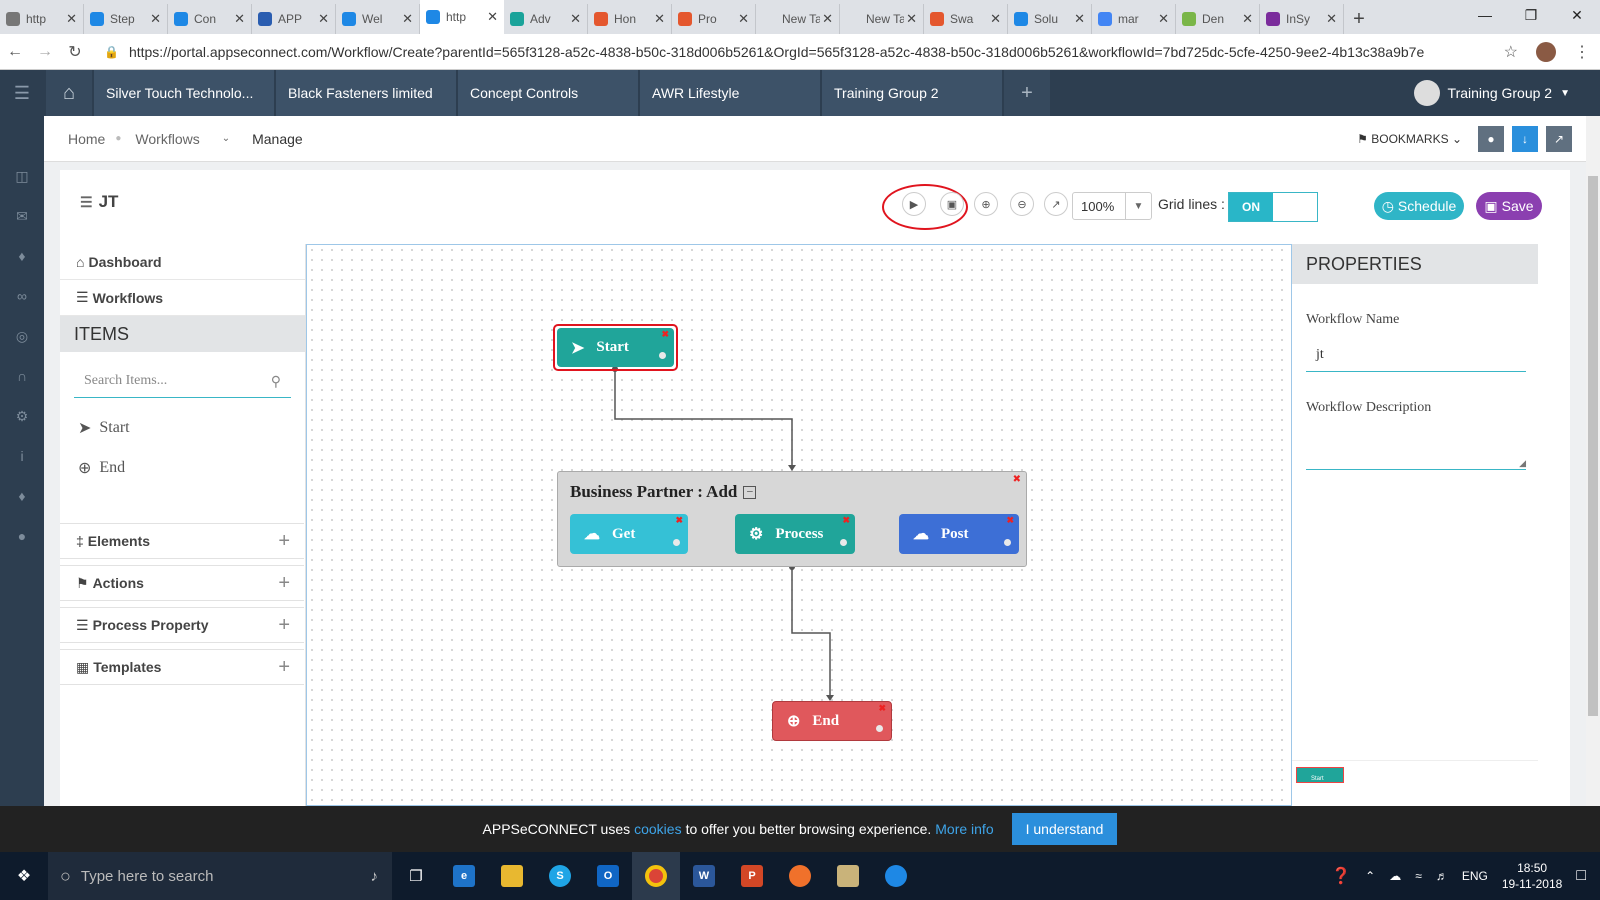 Image resolution: width=1600 pixels, height=900 pixels. Describe the element at coordinates (22, 336) in the screenshot. I see `globe-icon: ◎` at that location.